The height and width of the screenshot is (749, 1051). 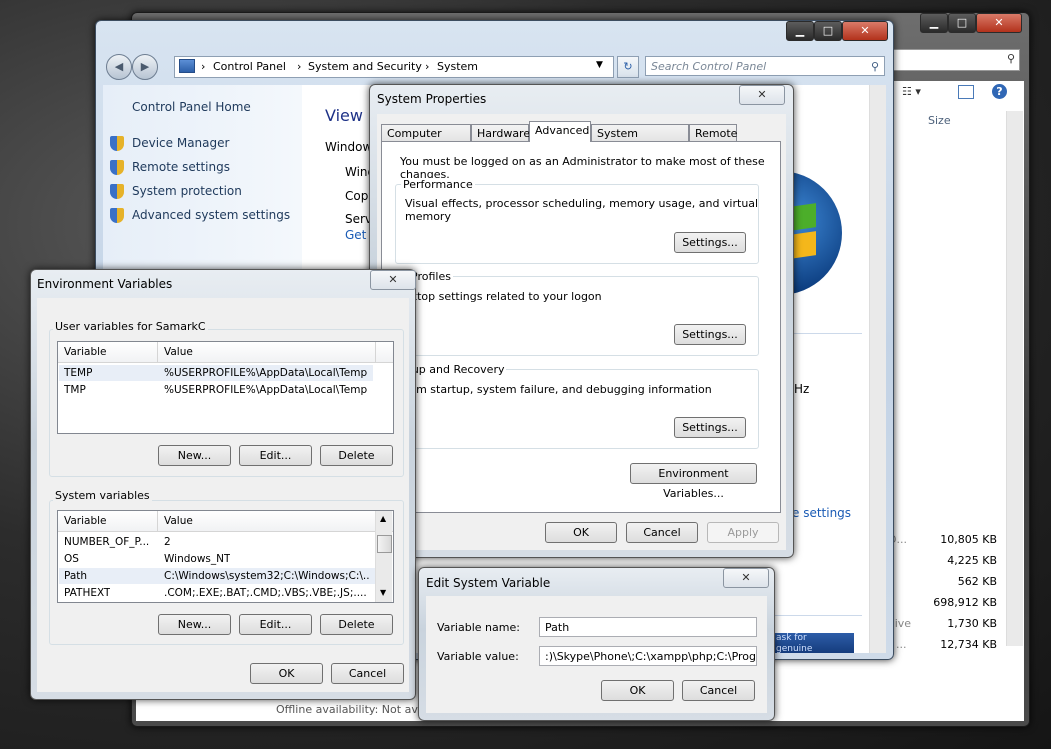 What do you see at coordinates (217, 542) in the screenshot?
I see `list-item: NUMBER_OF_P... 2` at bounding box center [217, 542].